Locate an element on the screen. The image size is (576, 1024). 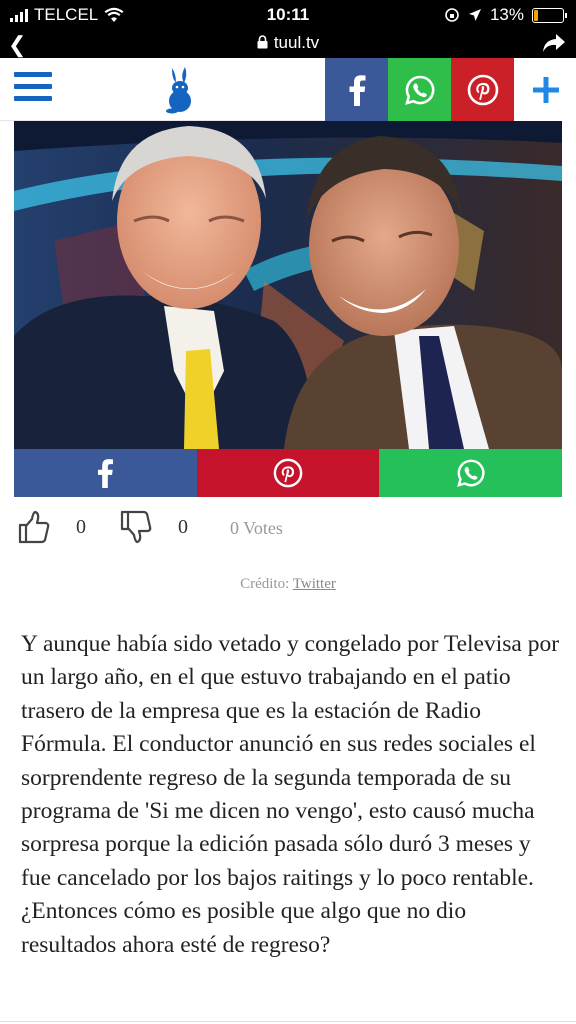
likes-count: 0 is located at coordinates (81, 527).